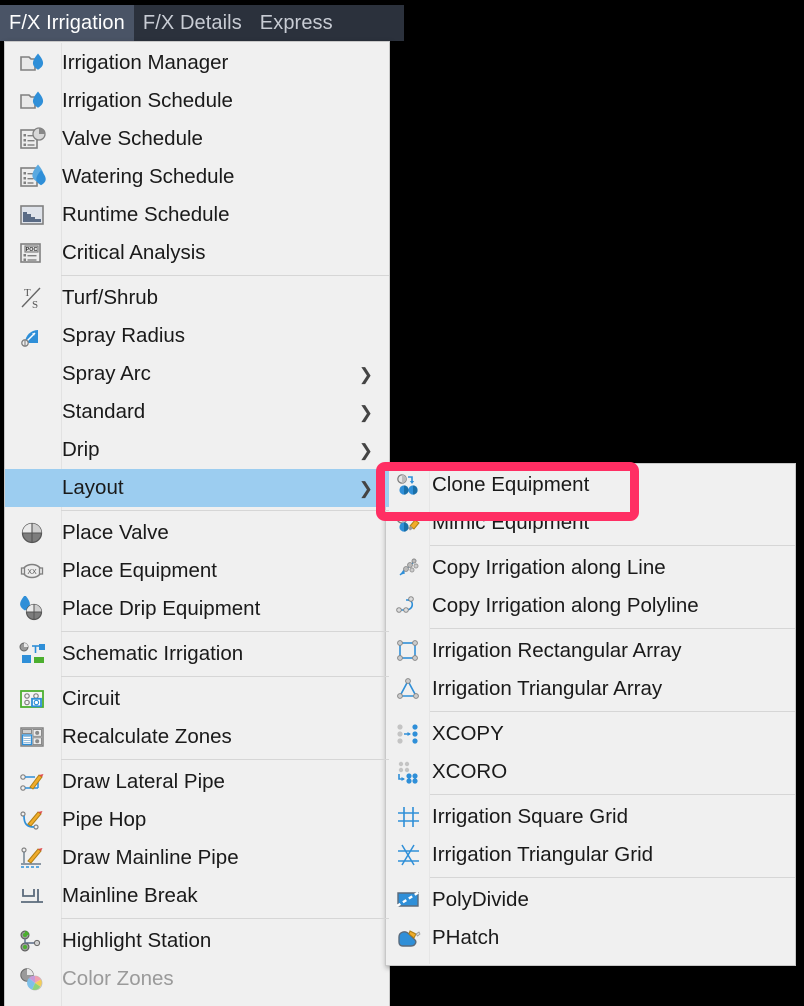  What do you see at coordinates (409, 734) in the screenshot?
I see `xcopy-icon` at bounding box center [409, 734].